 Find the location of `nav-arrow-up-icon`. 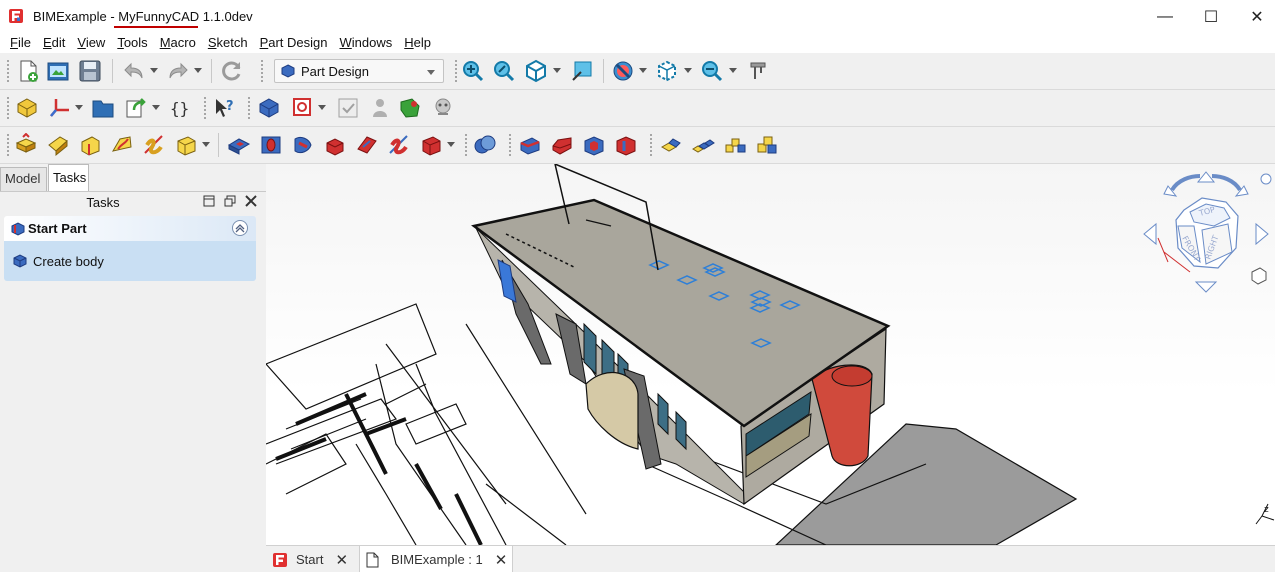

nav-arrow-up-icon is located at coordinates (1206, 177).